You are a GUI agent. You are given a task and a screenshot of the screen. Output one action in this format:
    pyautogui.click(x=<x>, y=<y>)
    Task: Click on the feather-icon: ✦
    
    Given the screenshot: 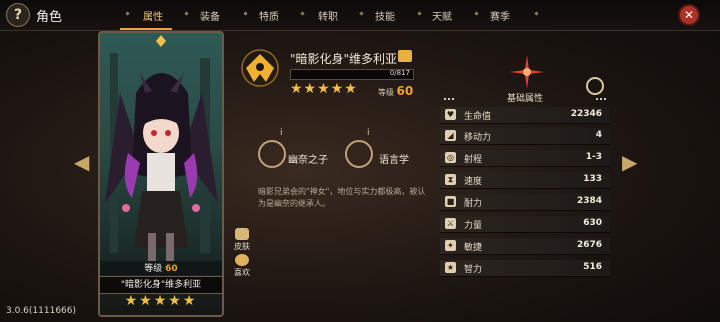 What is the action you would take?
    pyautogui.click(x=450, y=245)
    